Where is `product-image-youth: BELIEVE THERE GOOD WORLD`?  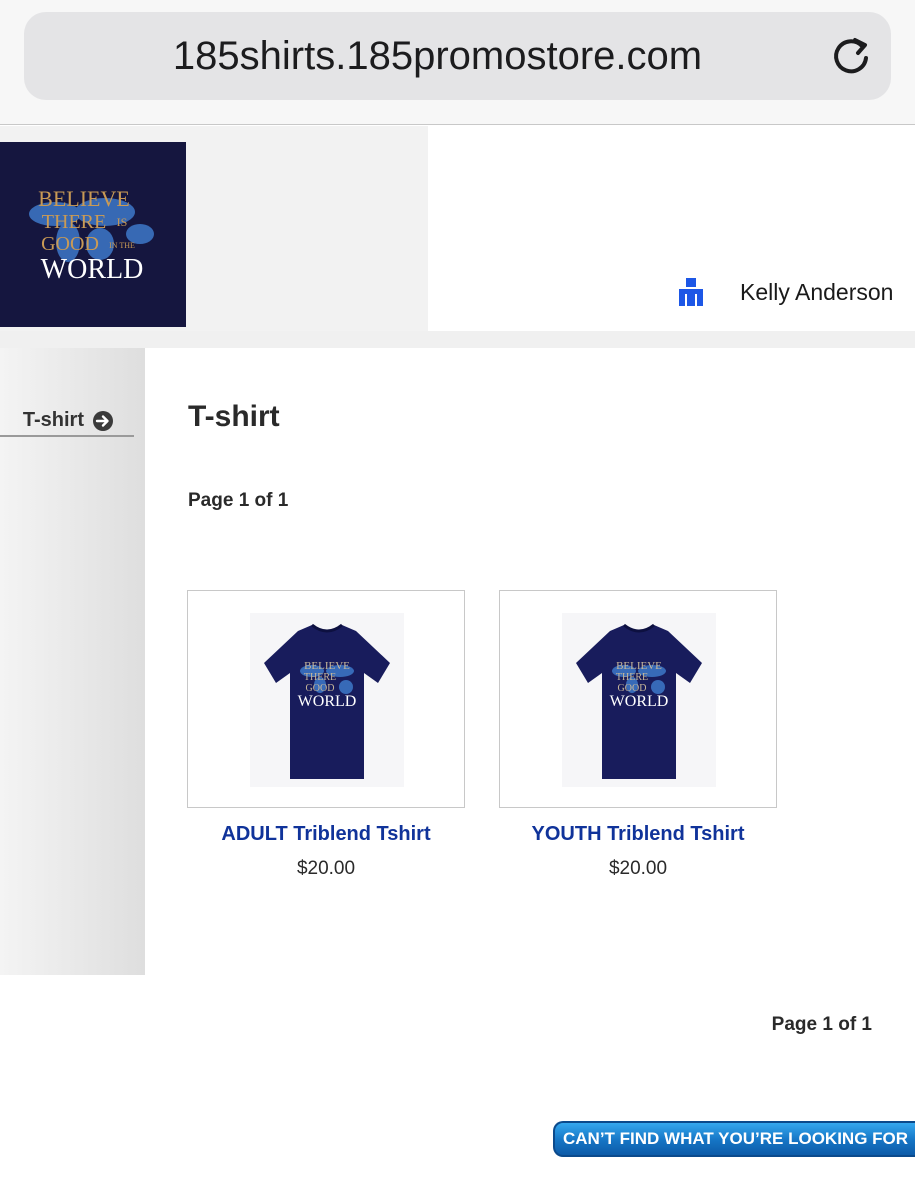 product-image-youth: BELIEVE THERE GOOD WORLD is located at coordinates (638, 699).